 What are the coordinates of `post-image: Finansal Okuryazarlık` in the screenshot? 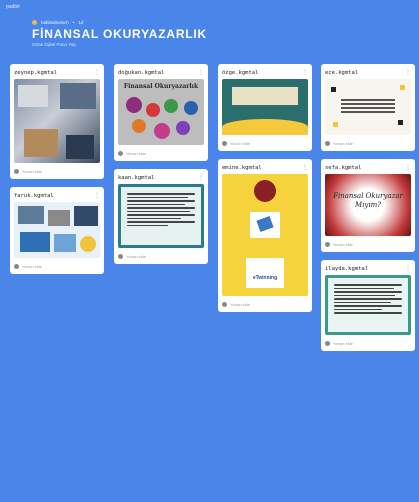 It's located at (161, 112).